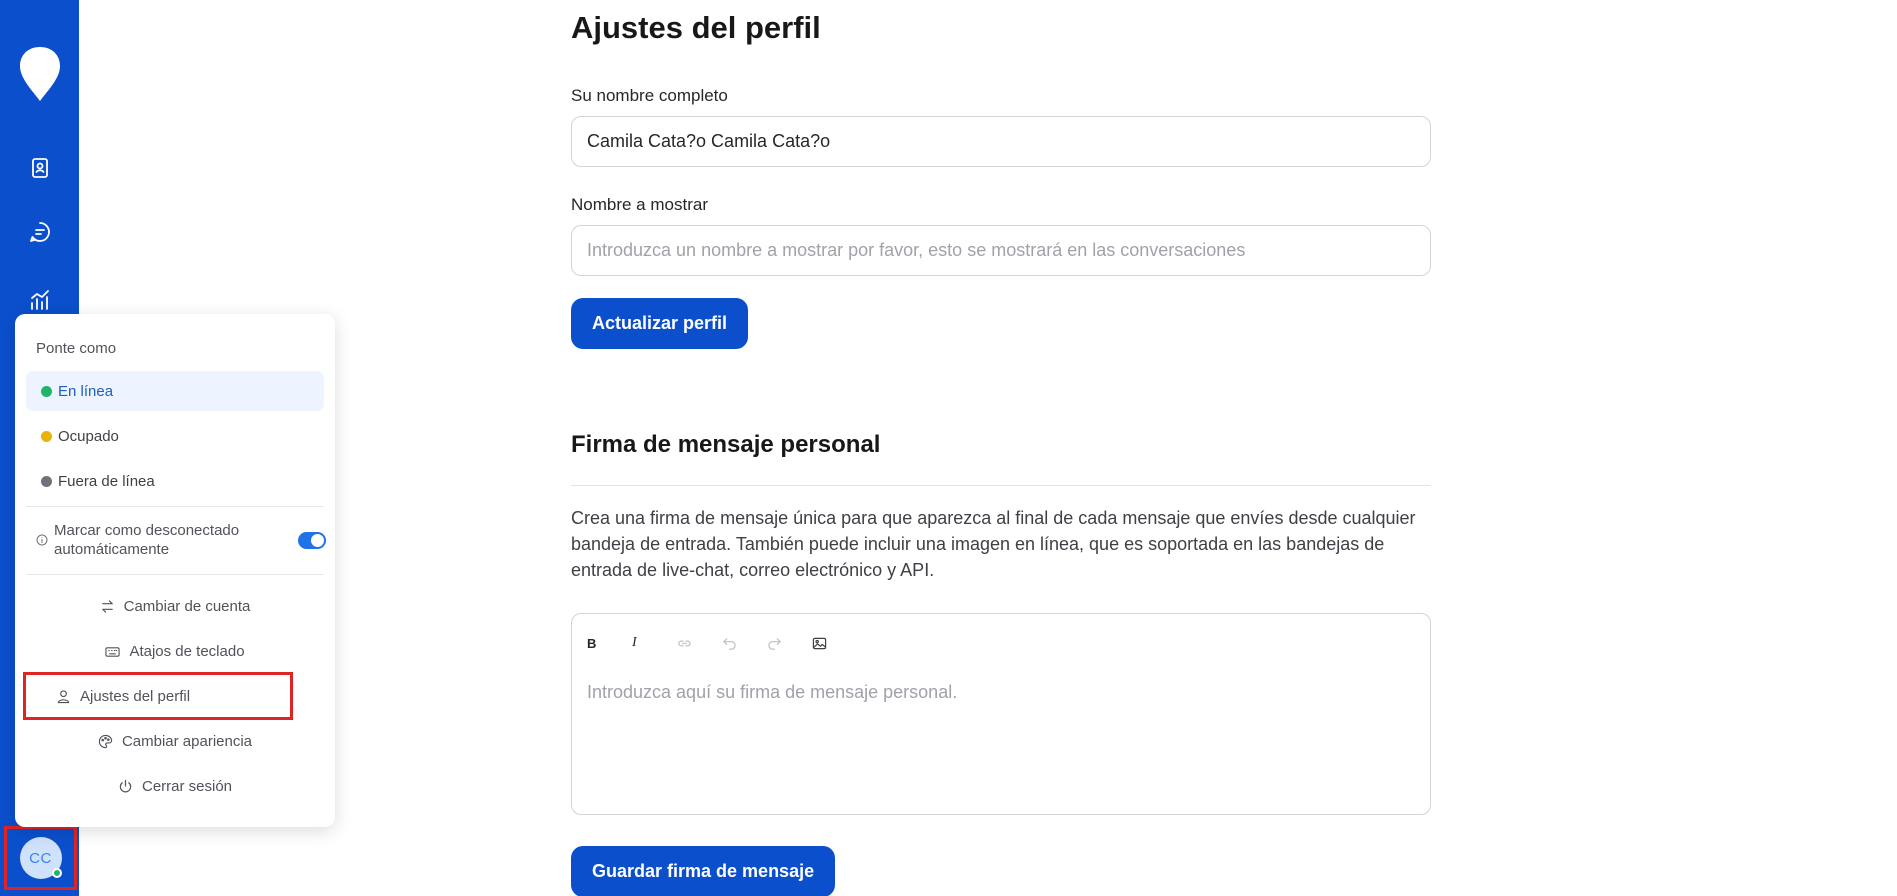 This screenshot has width=1897, height=896. Describe the element at coordinates (175, 436) in the screenshot. I see `status-busy: Ocupado` at that location.